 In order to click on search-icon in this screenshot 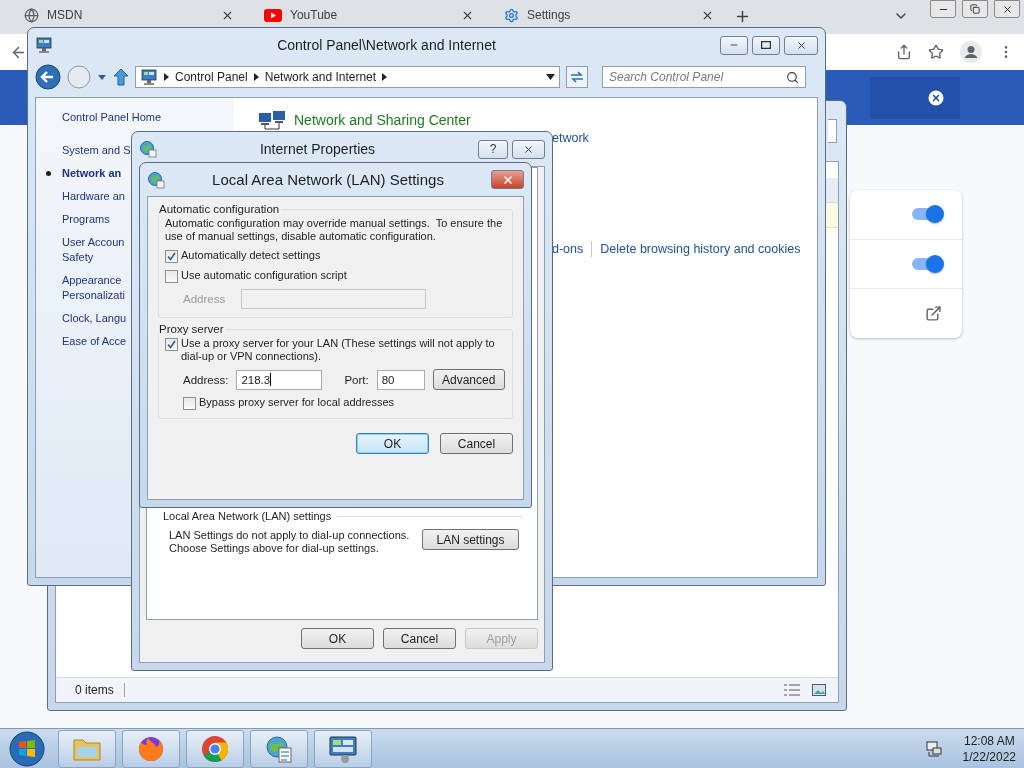, I will do `click(792, 77)`.